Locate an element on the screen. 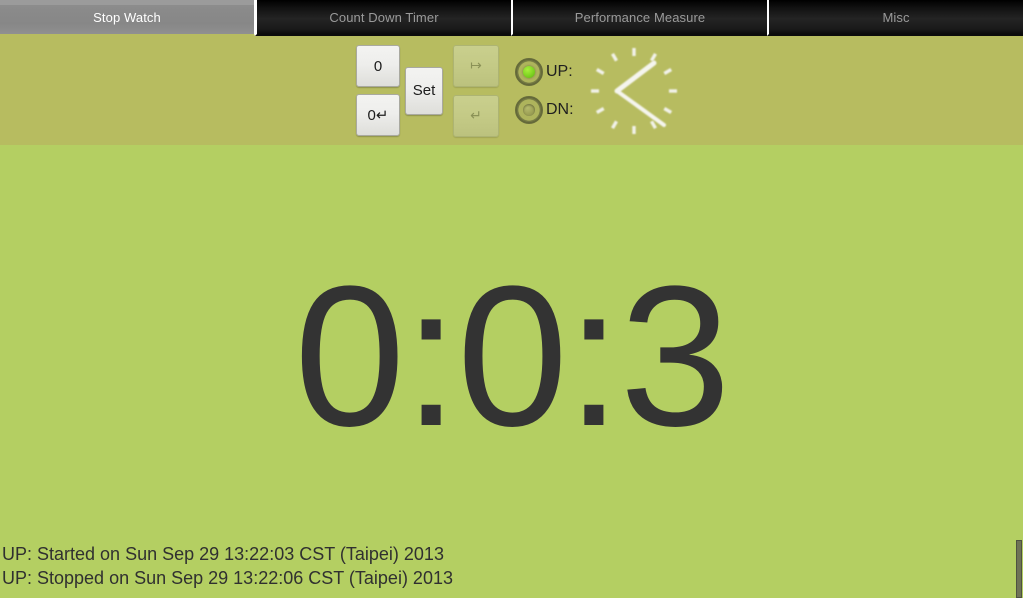 Image resolution: width=1023 pixels, height=598 pixels. radio-up-dot is located at coordinates (529, 71).